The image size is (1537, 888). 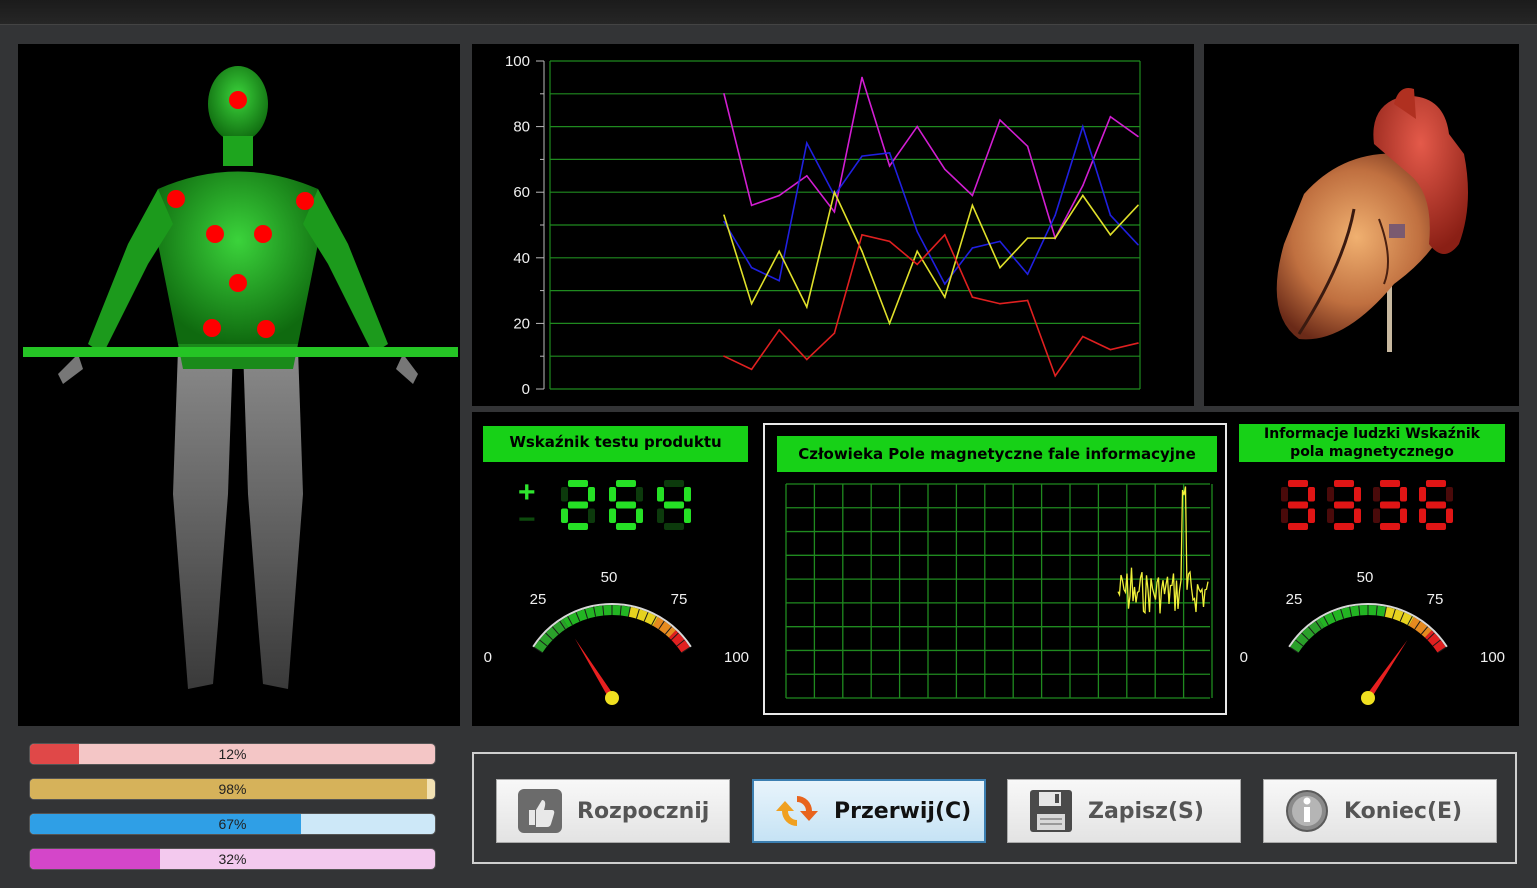 I want to click on gauge-label: 75, so click(x=679, y=599).